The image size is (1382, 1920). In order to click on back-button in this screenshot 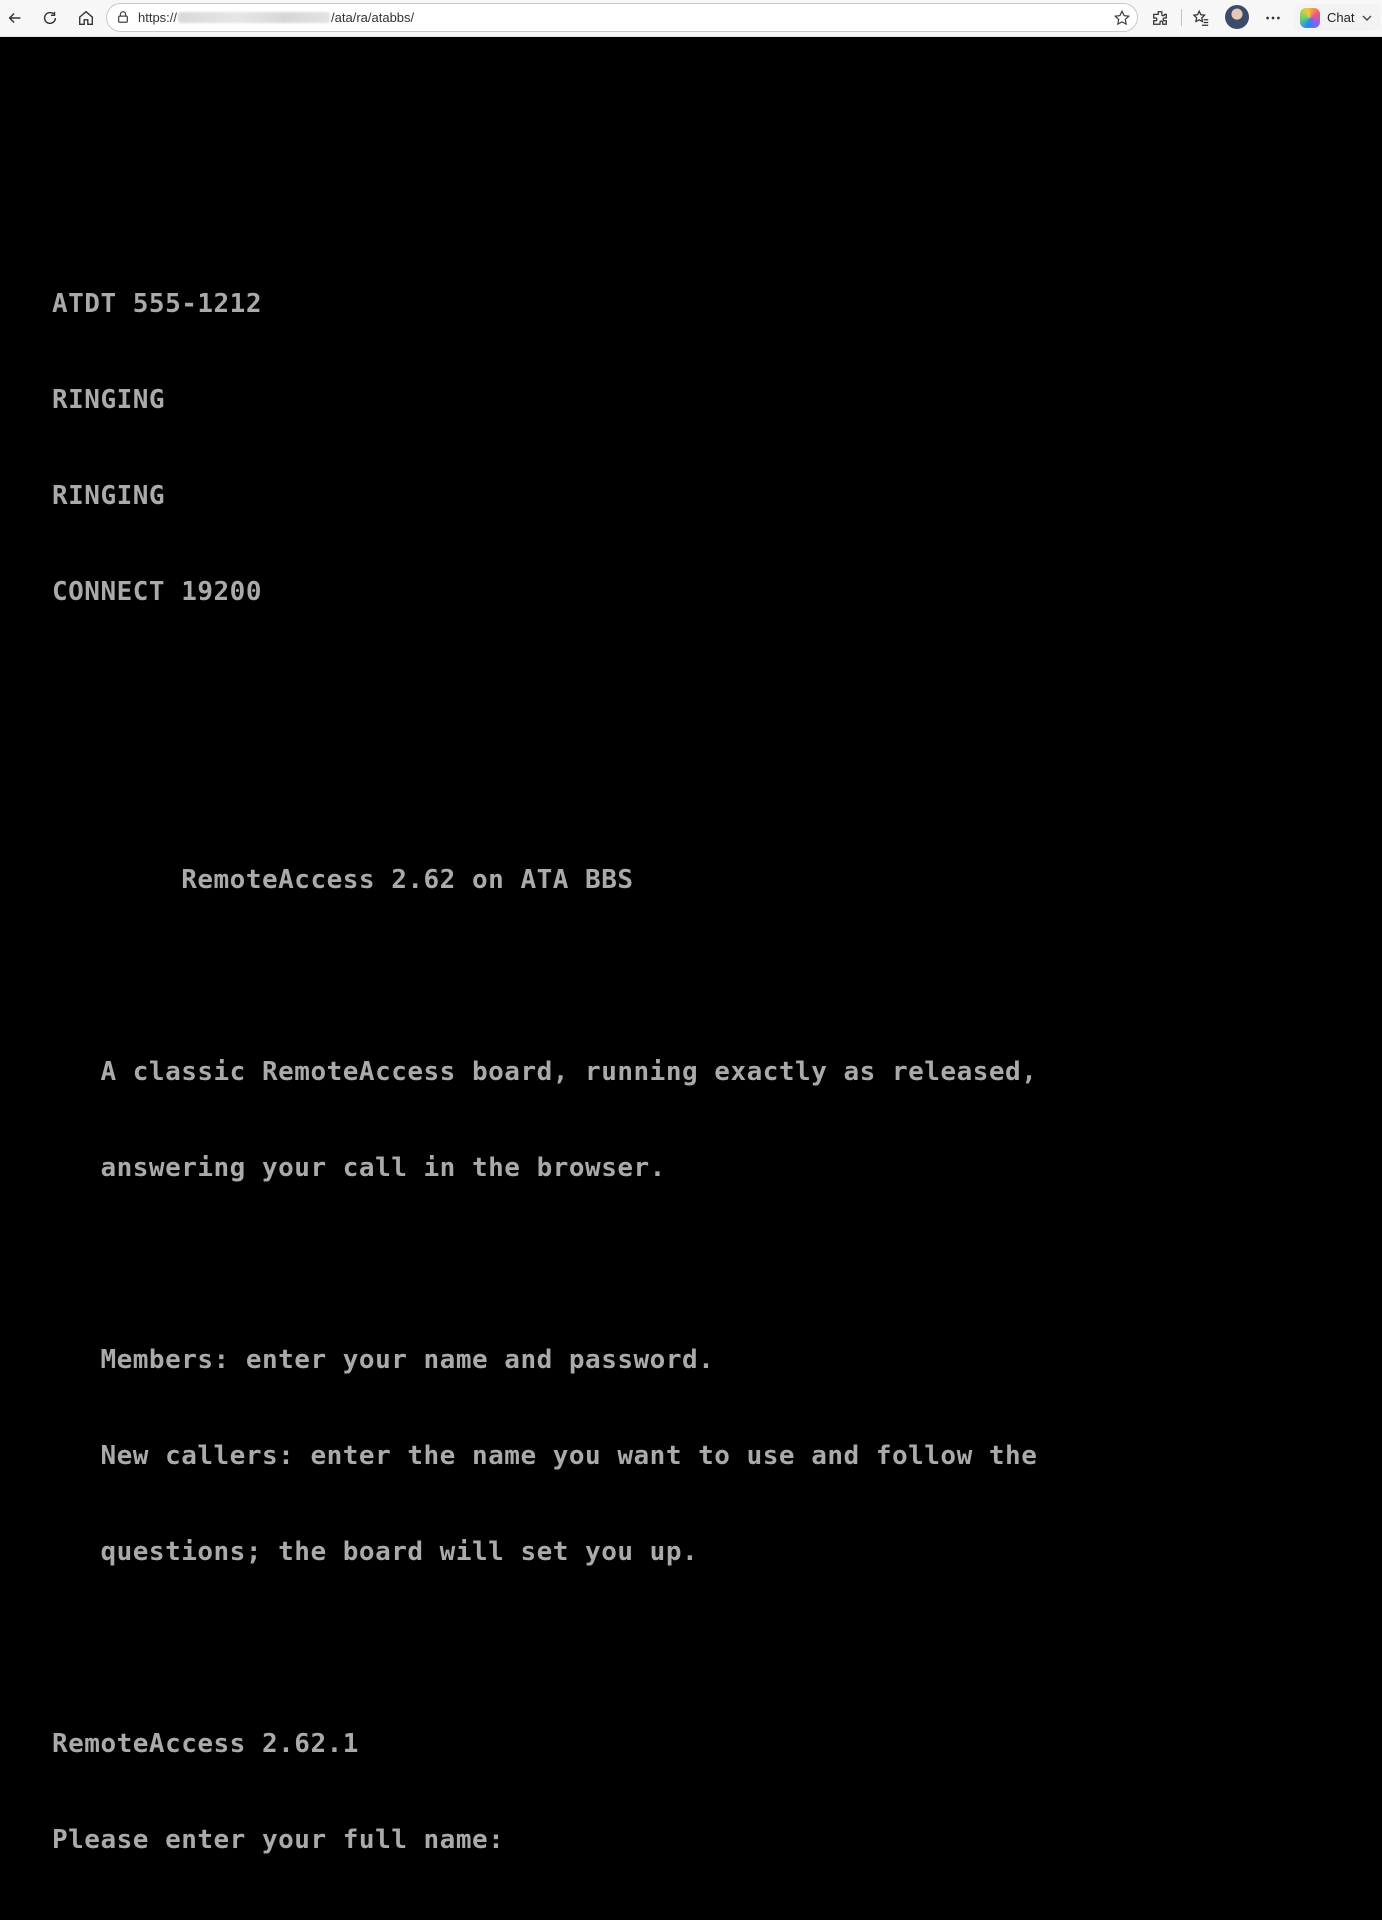, I will do `click(15, 18)`.